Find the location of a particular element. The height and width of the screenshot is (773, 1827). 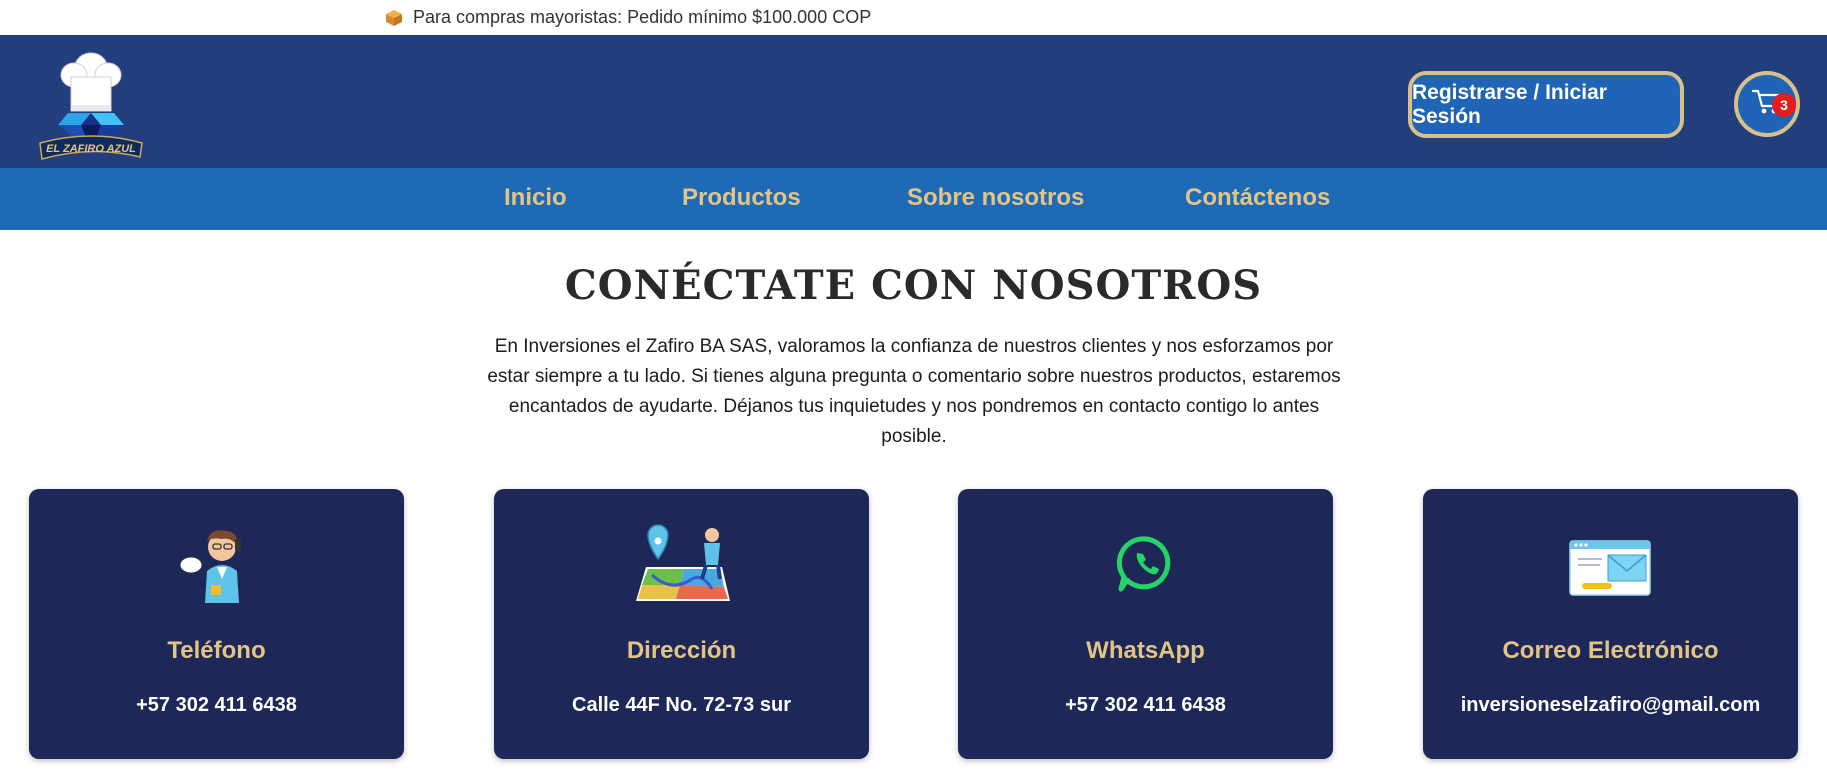

contact-card-address: Dirección Calle 44F No. 72-73 sur is located at coordinates (681, 624).